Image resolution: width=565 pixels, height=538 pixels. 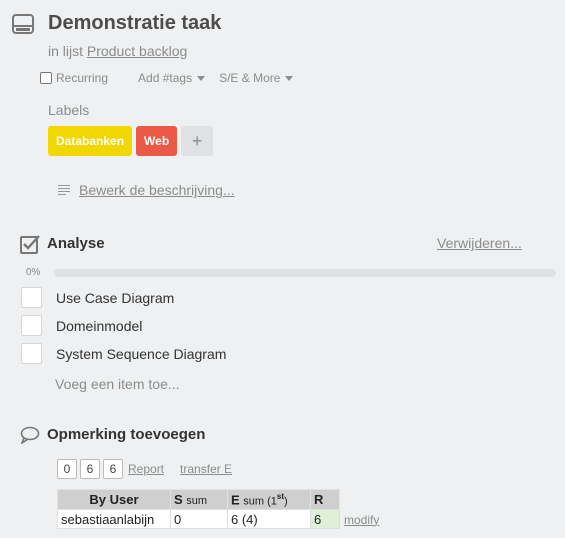 What do you see at coordinates (46, 78) in the screenshot?
I see `recurring-checkbox` at bounding box center [46, 78].